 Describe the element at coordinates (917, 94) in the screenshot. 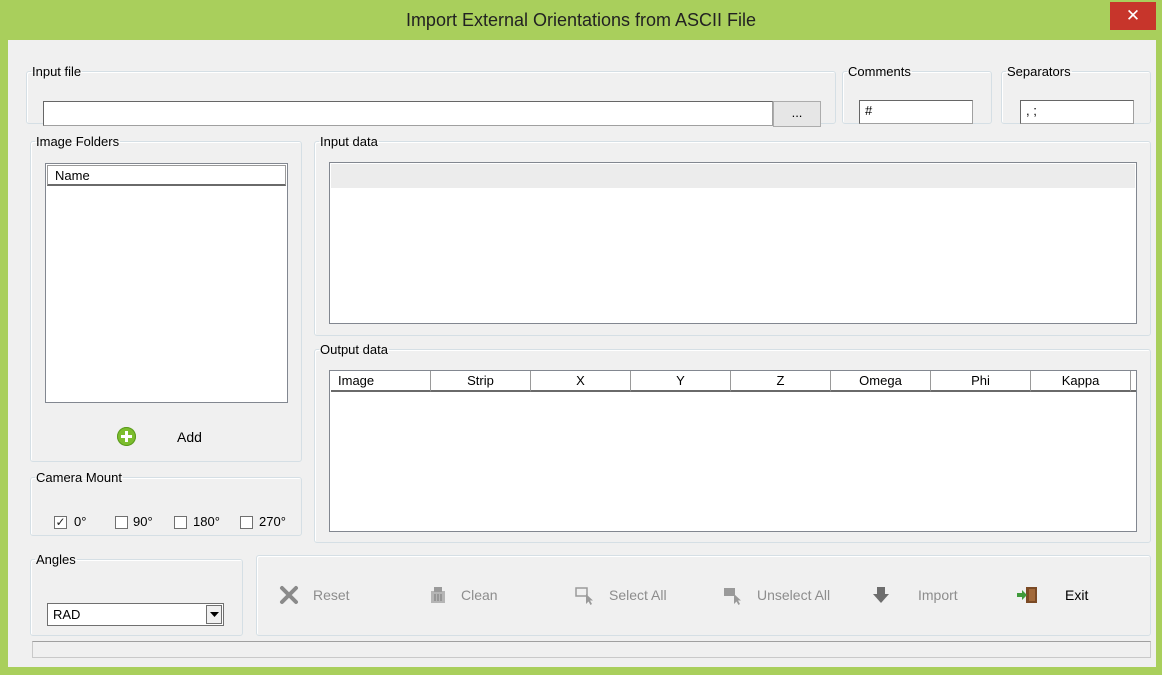

I see `comments-group: Comments #` at that location.